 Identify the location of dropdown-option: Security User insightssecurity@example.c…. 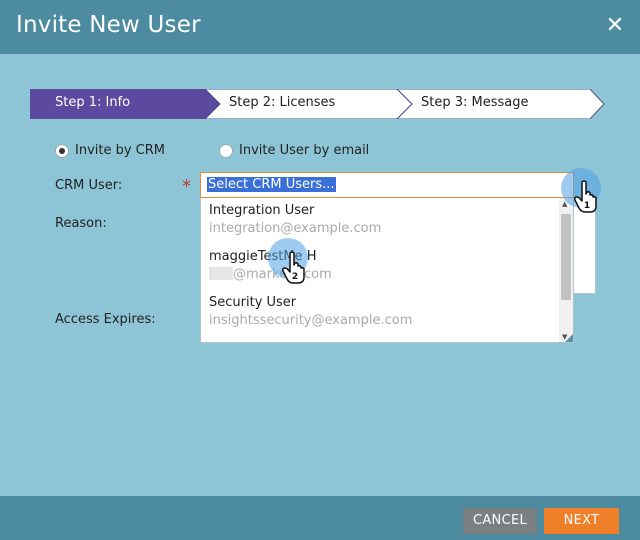
(310, 311).